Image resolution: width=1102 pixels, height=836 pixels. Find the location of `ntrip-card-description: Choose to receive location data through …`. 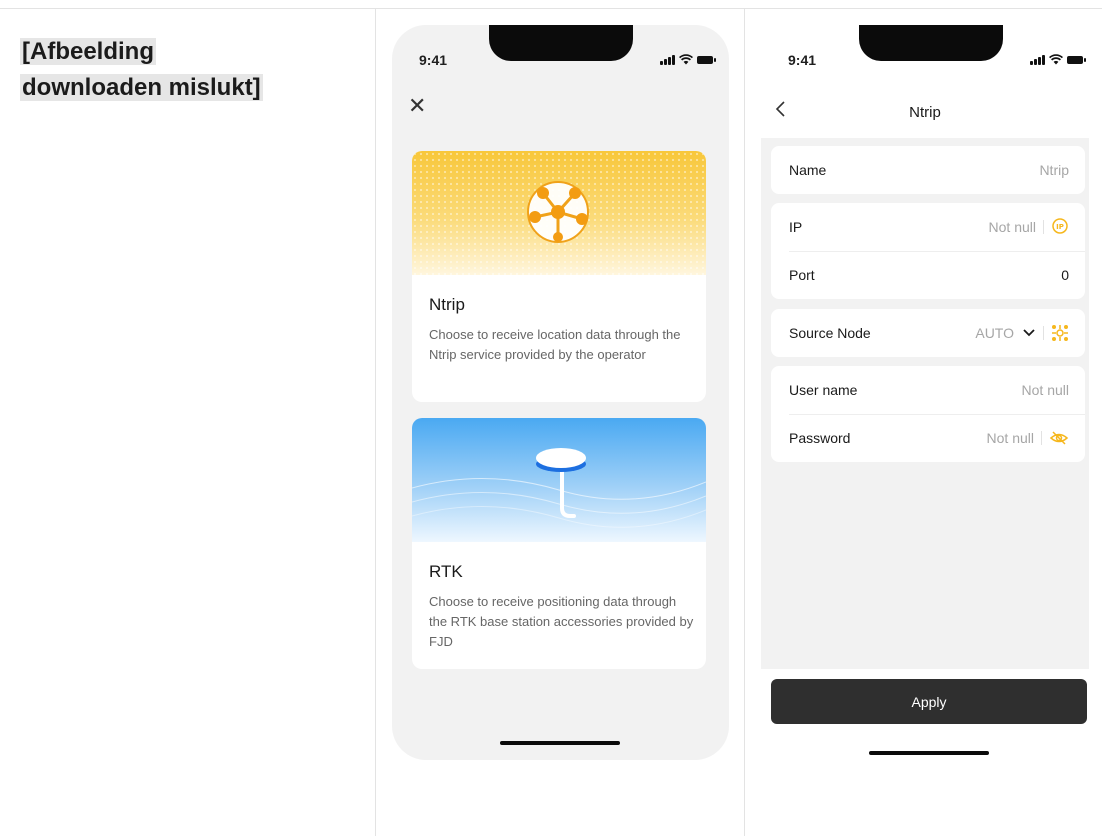

ntrip-card-description: Choose to receive location data through … is located at coordinates (555, 344).